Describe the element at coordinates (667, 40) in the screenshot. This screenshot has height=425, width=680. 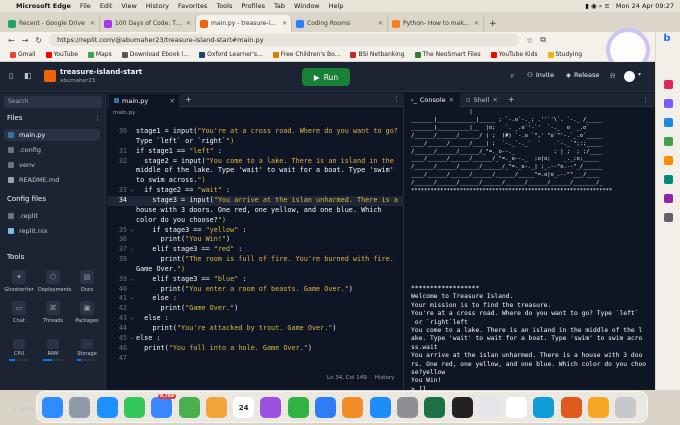
I see `bing-chat-icon: b` at that location.